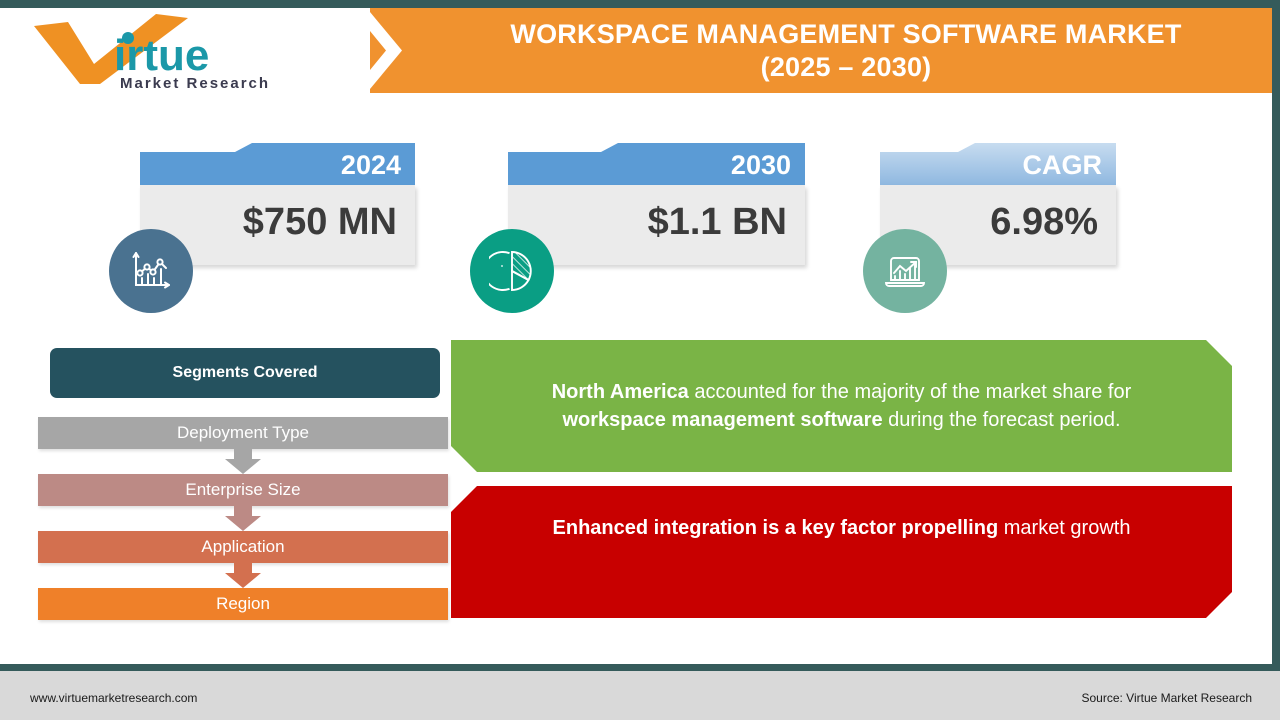 The width and height of the screenshot is (1280, 720). I want to click on line-chart-icon, so click(151, 271).